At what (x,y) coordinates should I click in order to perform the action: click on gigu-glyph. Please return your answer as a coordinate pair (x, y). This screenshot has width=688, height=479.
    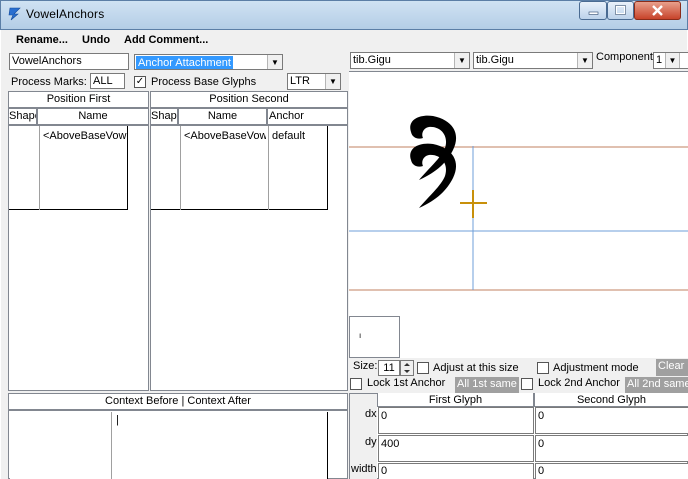
    Looking at the image, I should click on (433, 161).